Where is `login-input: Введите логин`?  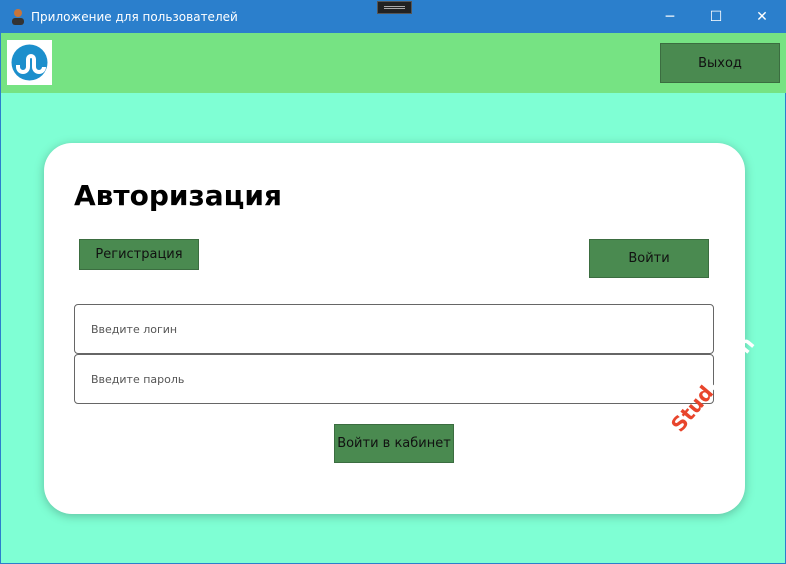 login-input: Введите логин is located at coordinates (394, 329).